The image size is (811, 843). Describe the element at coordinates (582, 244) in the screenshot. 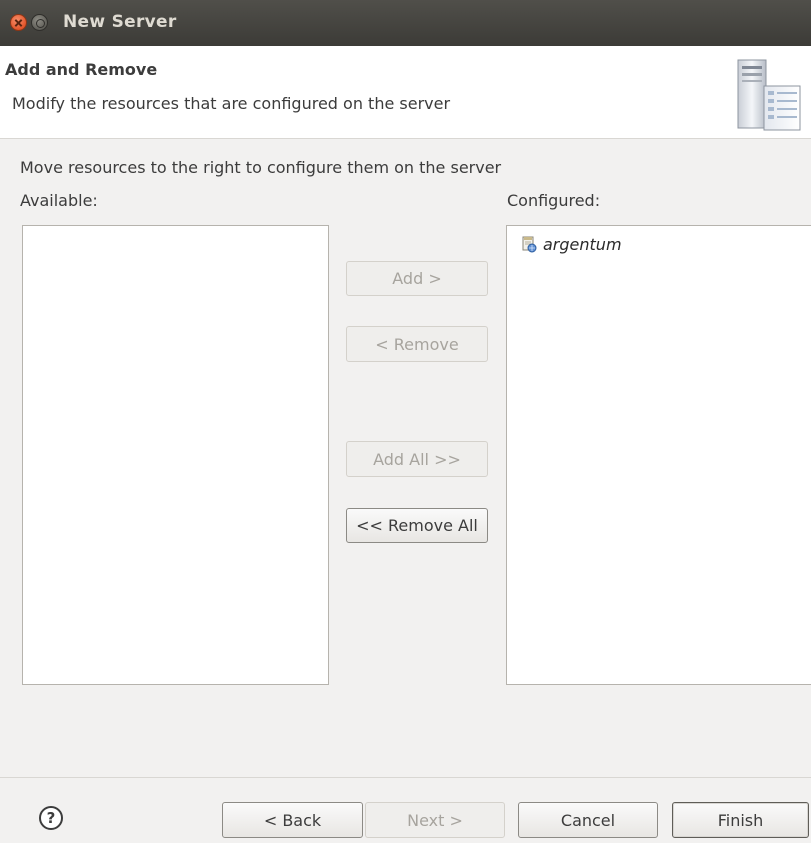

I see `configured-item-label: argentum` at that location.